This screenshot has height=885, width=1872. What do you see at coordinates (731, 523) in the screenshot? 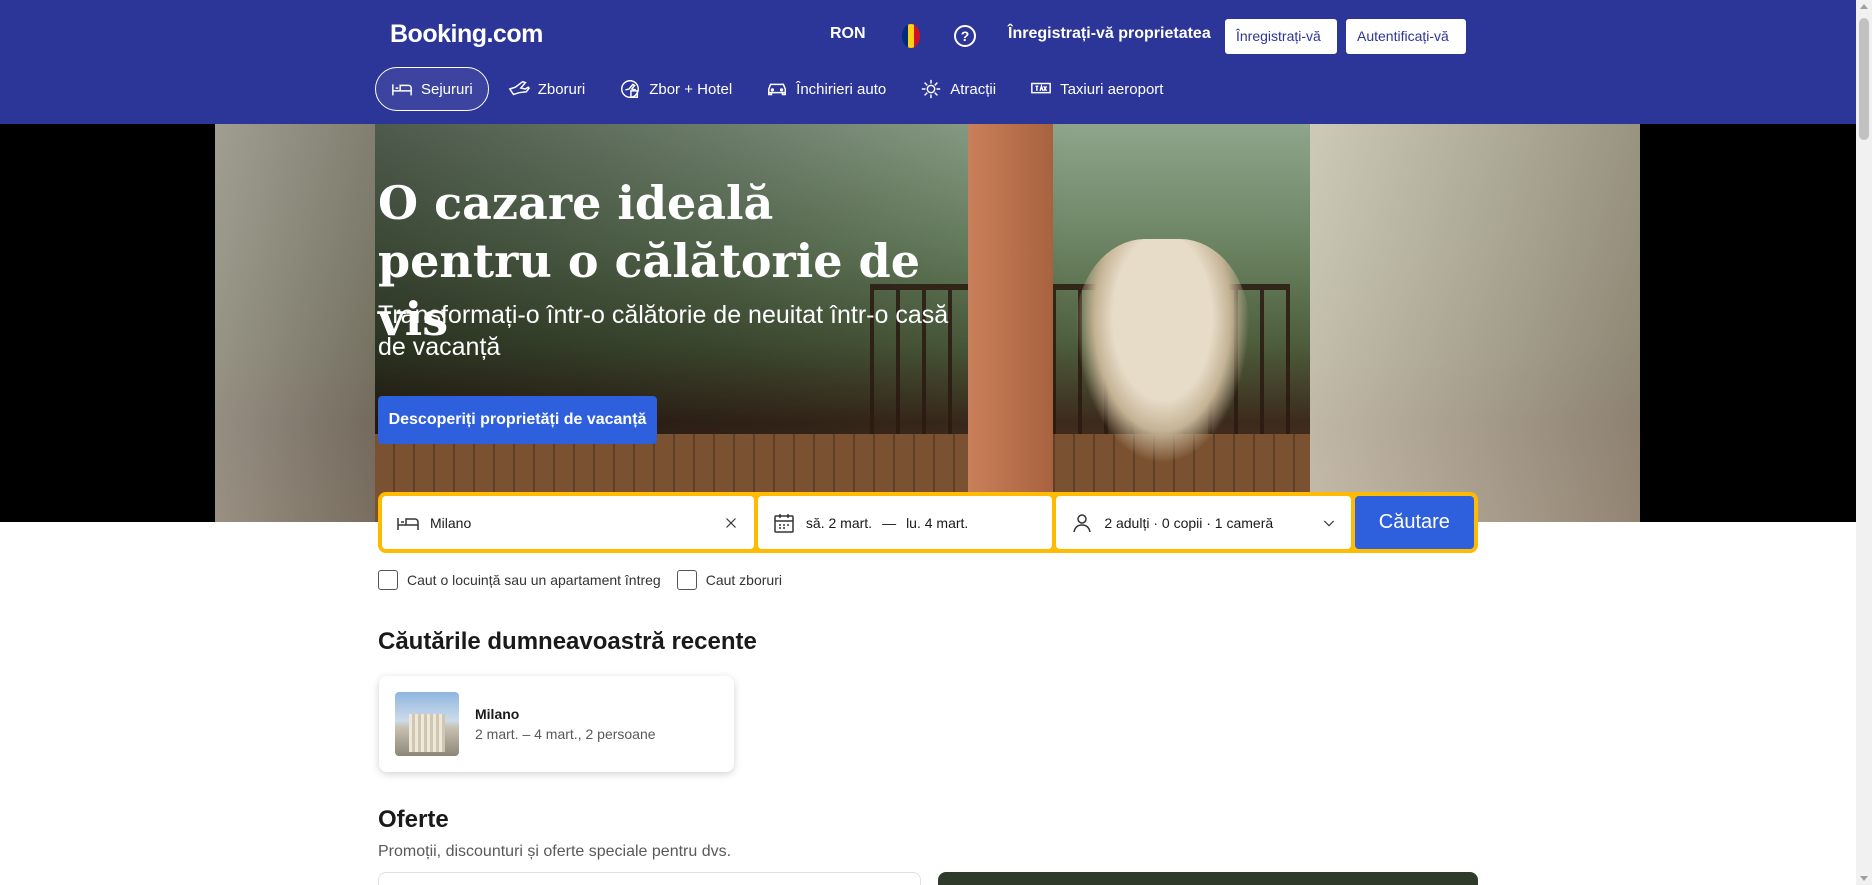
I see `clear-icon` at bounding box center [731, 523].